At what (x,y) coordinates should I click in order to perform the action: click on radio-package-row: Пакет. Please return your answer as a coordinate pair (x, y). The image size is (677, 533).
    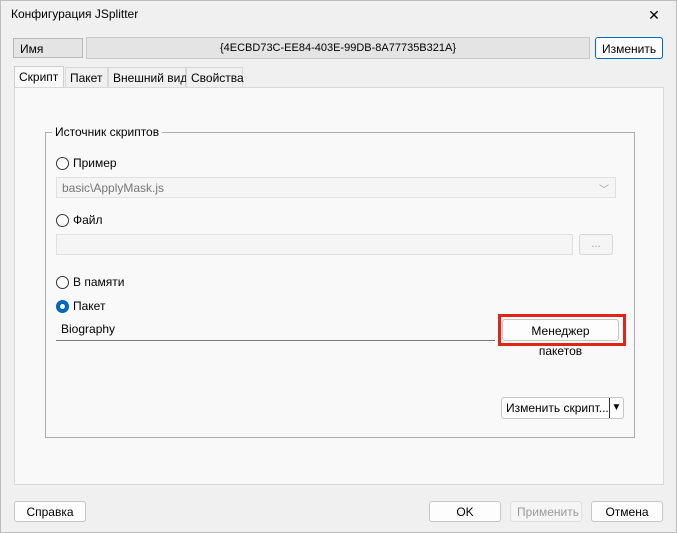
    Looking at the image, I should click on (80, 306).